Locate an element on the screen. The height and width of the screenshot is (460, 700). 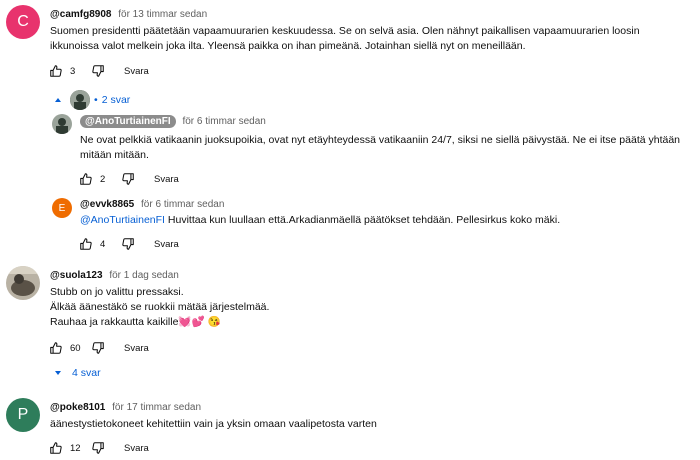
avatar-letter: C is located at coordinates (23, 21).